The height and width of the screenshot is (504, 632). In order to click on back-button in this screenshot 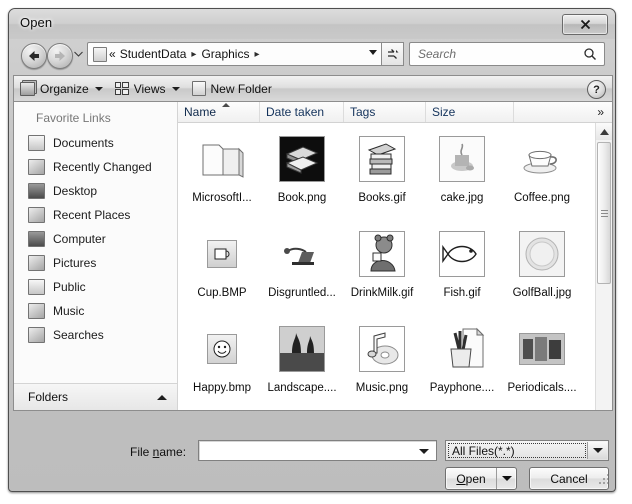, I will do `click(34, 56)`.